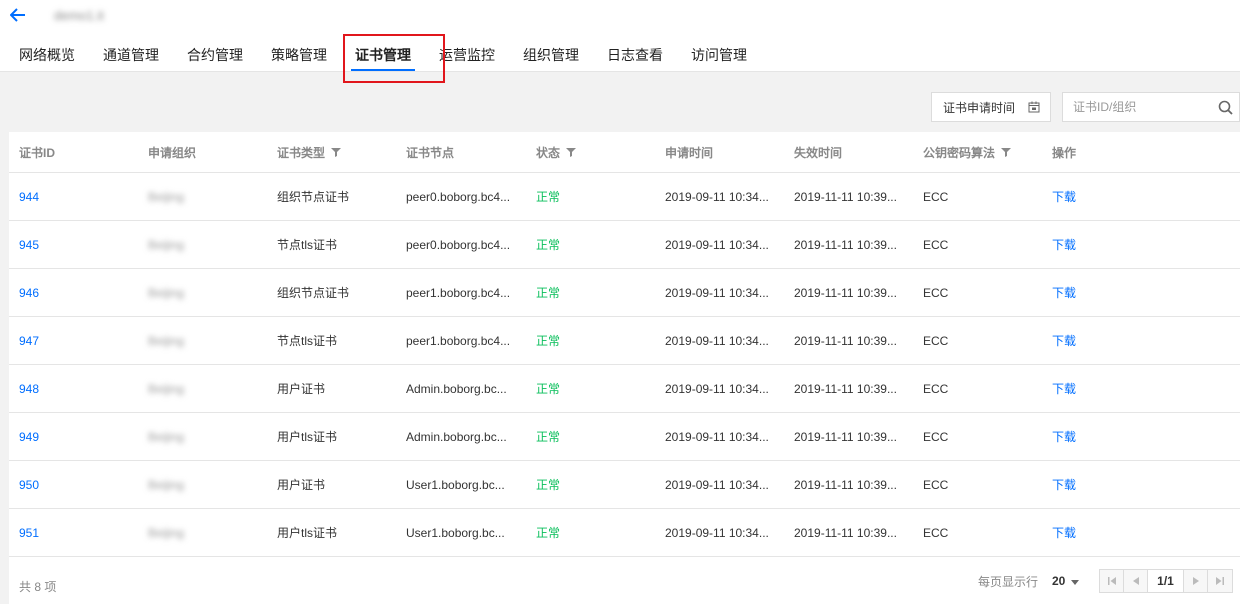 The width and height of the screenshot is (1240, 604). What do you see at coordinates (37, 152) in the screenshot?
I see `col-header-cert-id: 证书ID` at bounding box center [37, 152].